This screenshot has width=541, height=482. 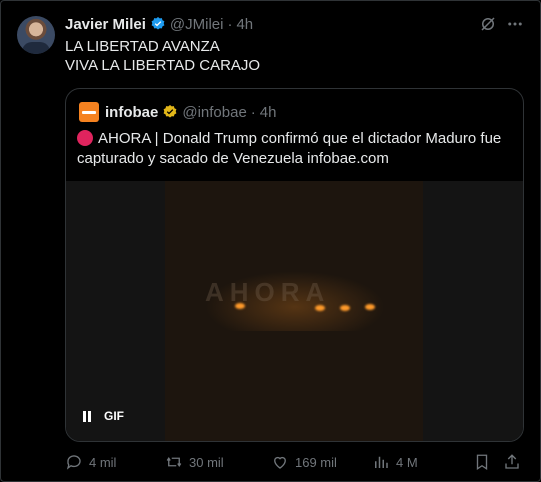 What do you see at coordinates (89, 112) in the screenshot?
I see `infobae-logo` at bounding box center [89, 112].